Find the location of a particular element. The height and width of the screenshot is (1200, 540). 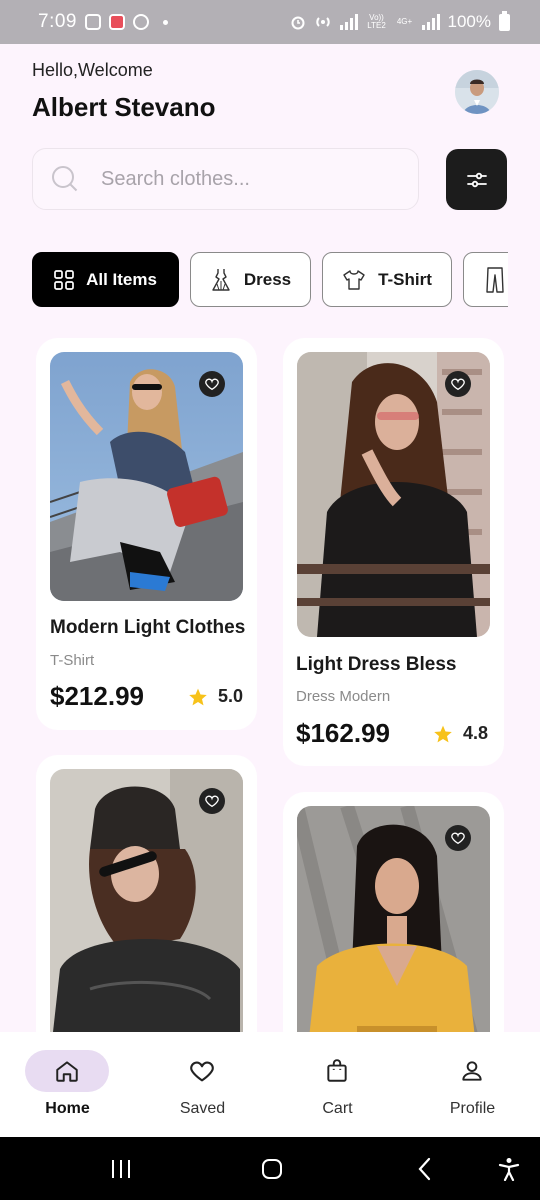

nav-label: Home is located at coordinates (67, 1108).